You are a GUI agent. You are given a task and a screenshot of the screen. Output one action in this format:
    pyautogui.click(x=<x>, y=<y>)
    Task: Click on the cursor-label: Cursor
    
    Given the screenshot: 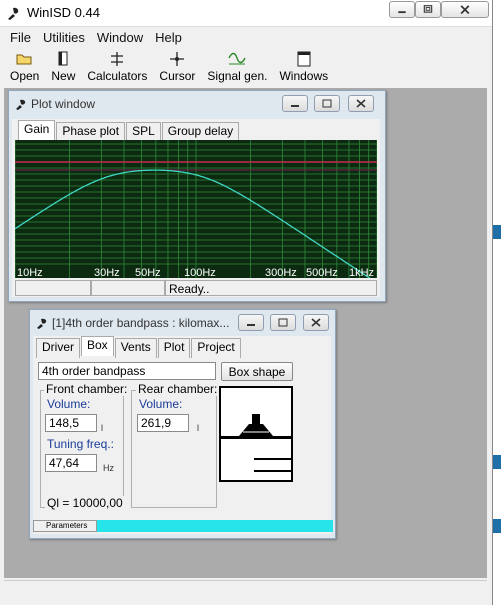 What is the action you would take?
    pyautogui.click(x=177, y=76)
    